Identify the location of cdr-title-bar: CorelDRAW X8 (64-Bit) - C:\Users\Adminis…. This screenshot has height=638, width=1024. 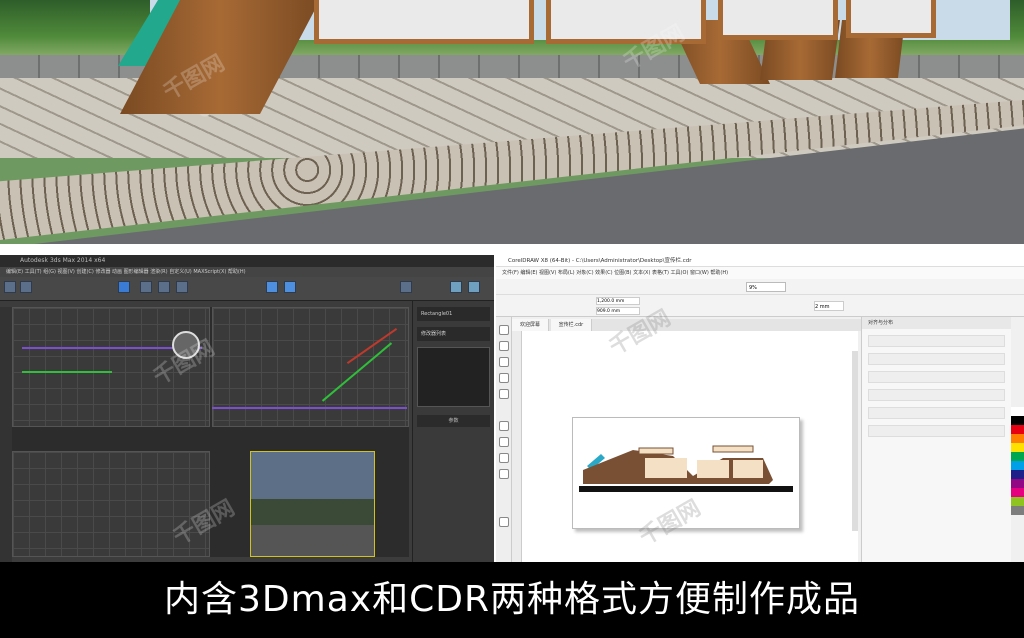
(760, 261).